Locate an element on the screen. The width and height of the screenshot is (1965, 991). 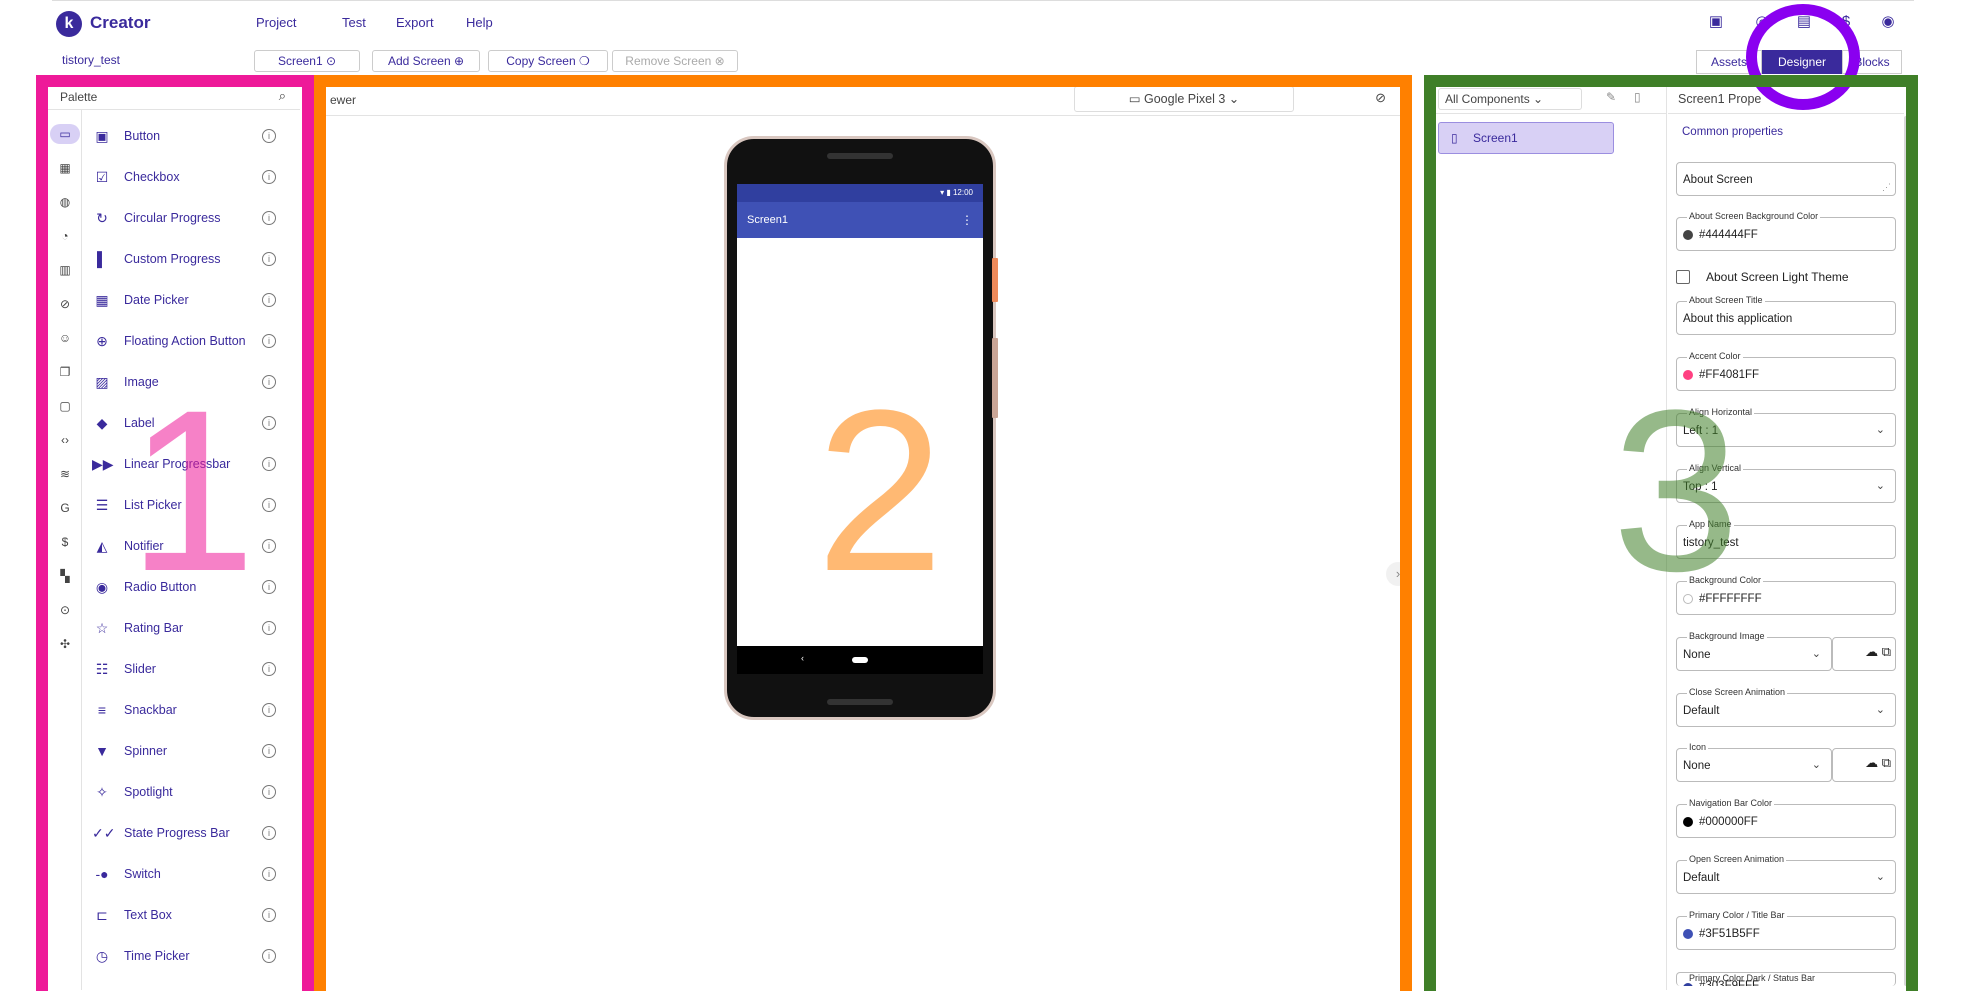
add-screen-button: Add Screen ⊕ is located at coordinates (426, 61).